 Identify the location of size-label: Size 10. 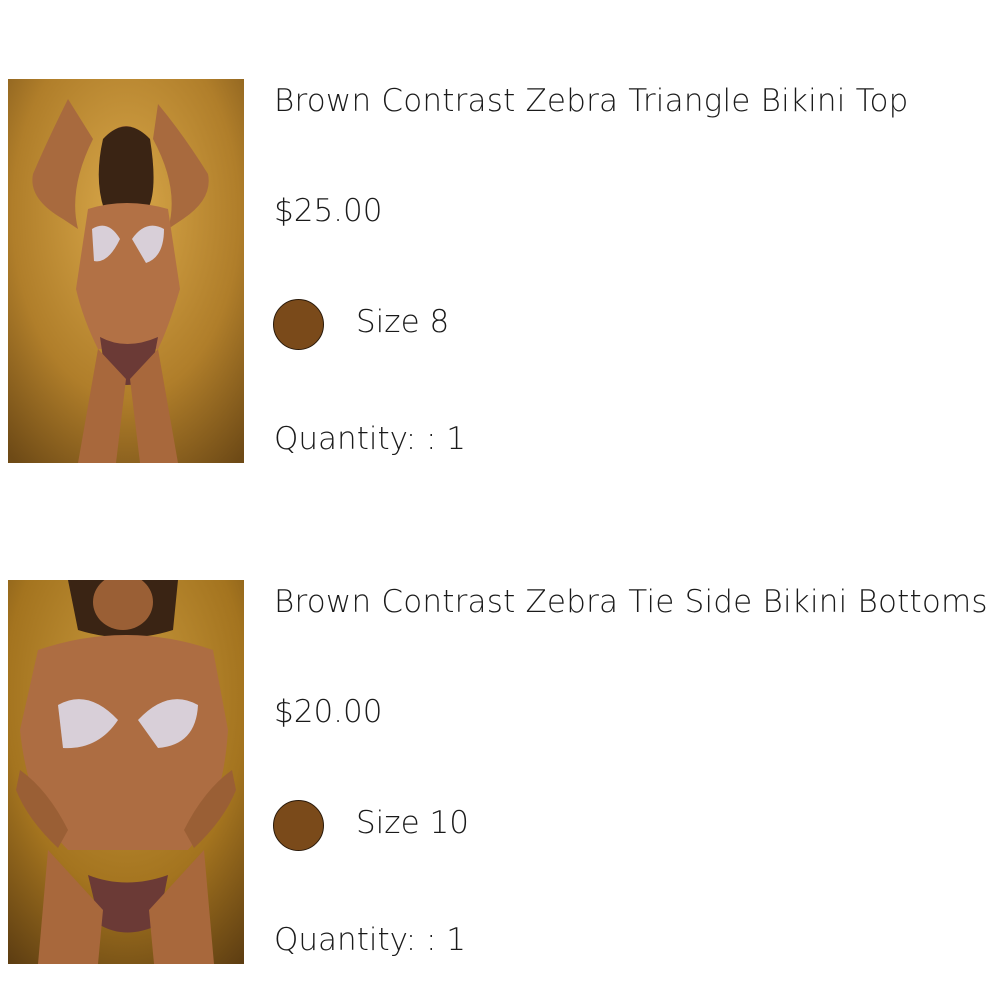
(412, 823).